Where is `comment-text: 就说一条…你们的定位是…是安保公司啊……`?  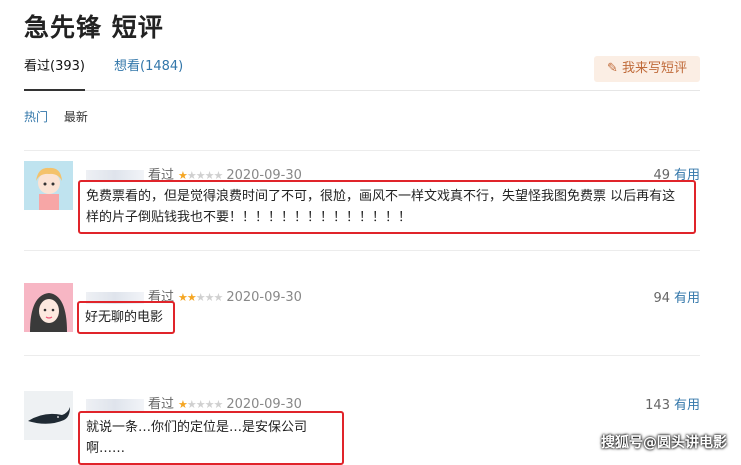
comment-text: 就说一条…你们的定位是…是安保公司啊…… is located at coordinates (211, 438).